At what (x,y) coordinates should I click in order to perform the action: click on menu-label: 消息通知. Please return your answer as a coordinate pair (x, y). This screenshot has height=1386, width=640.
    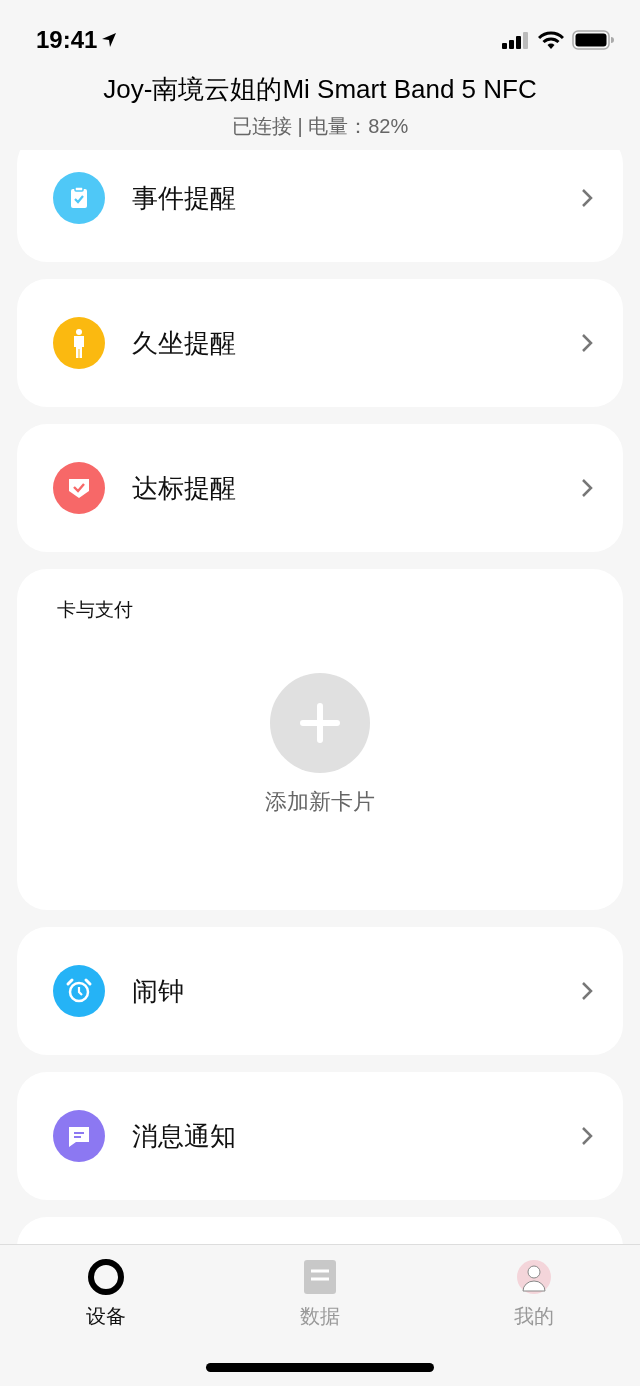
    Looking at the image, I should click on (184, 1136).